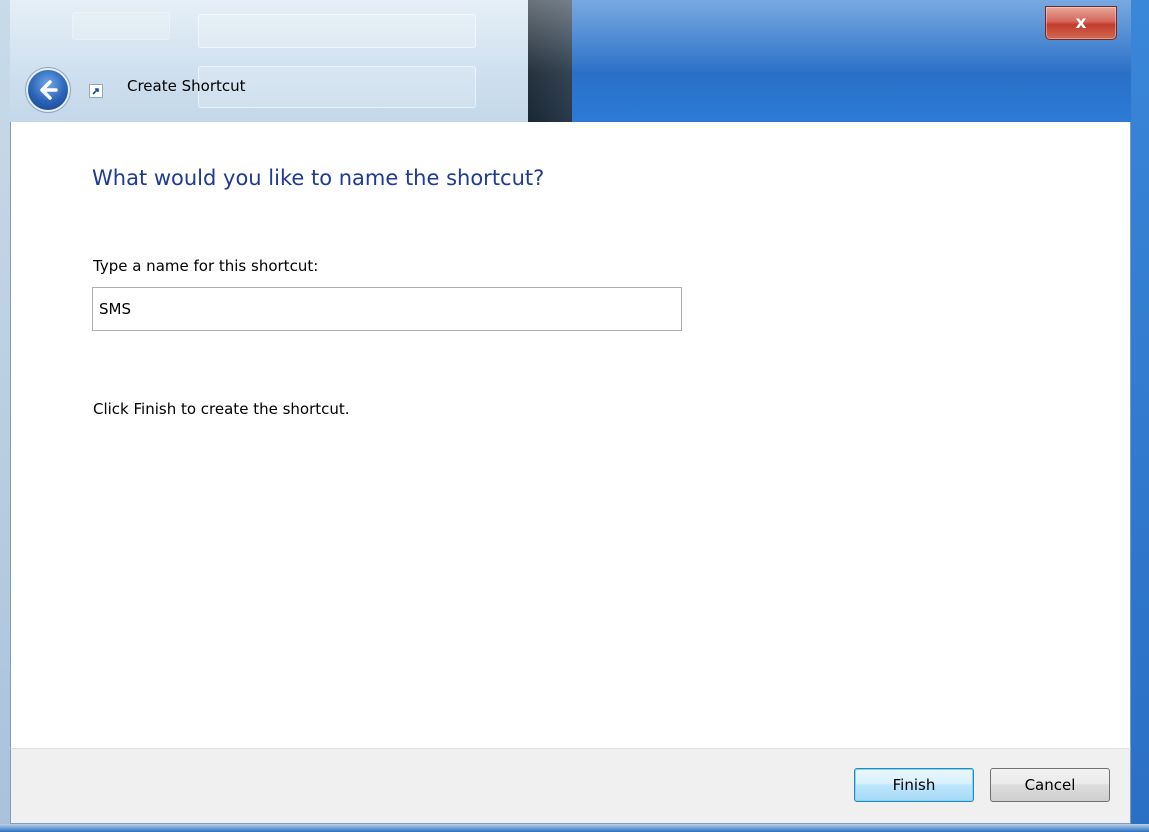  I want to click on close-button: x, so click(1081, 23).